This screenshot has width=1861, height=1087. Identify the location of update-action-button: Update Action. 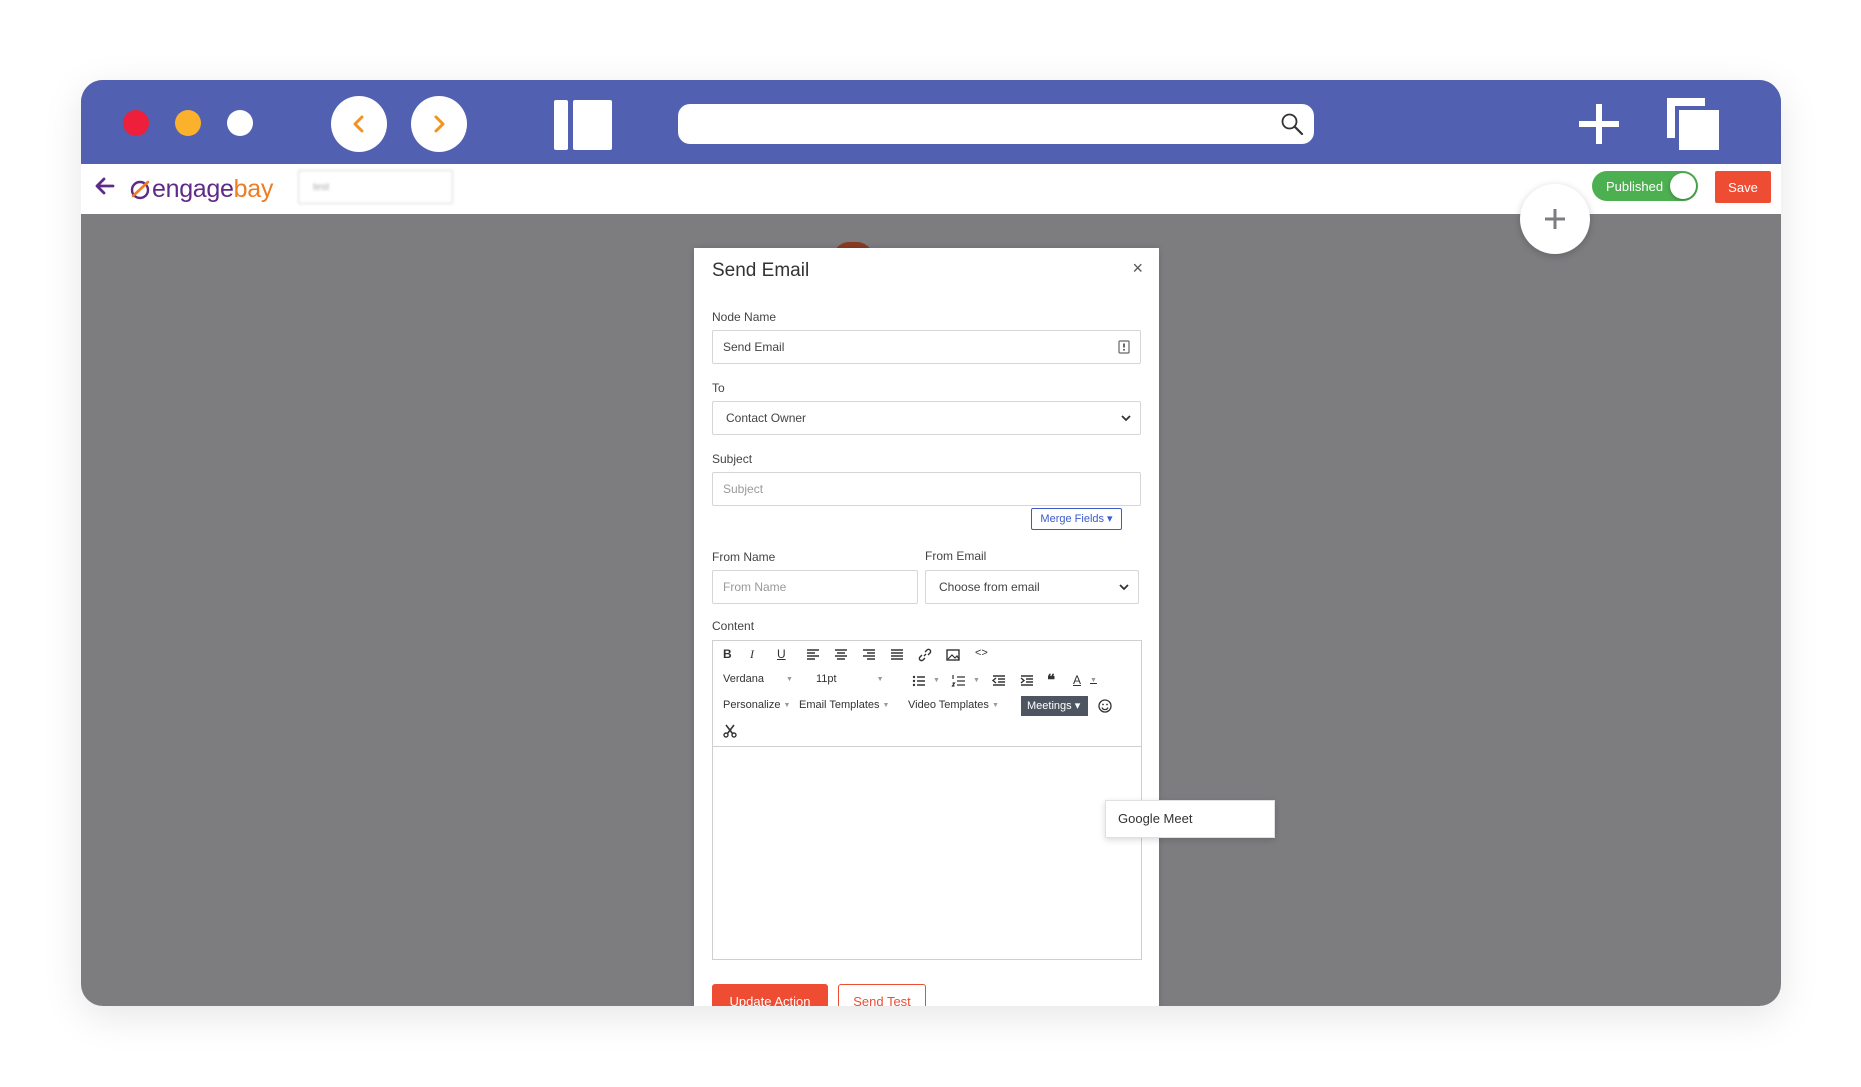
(770, 995).